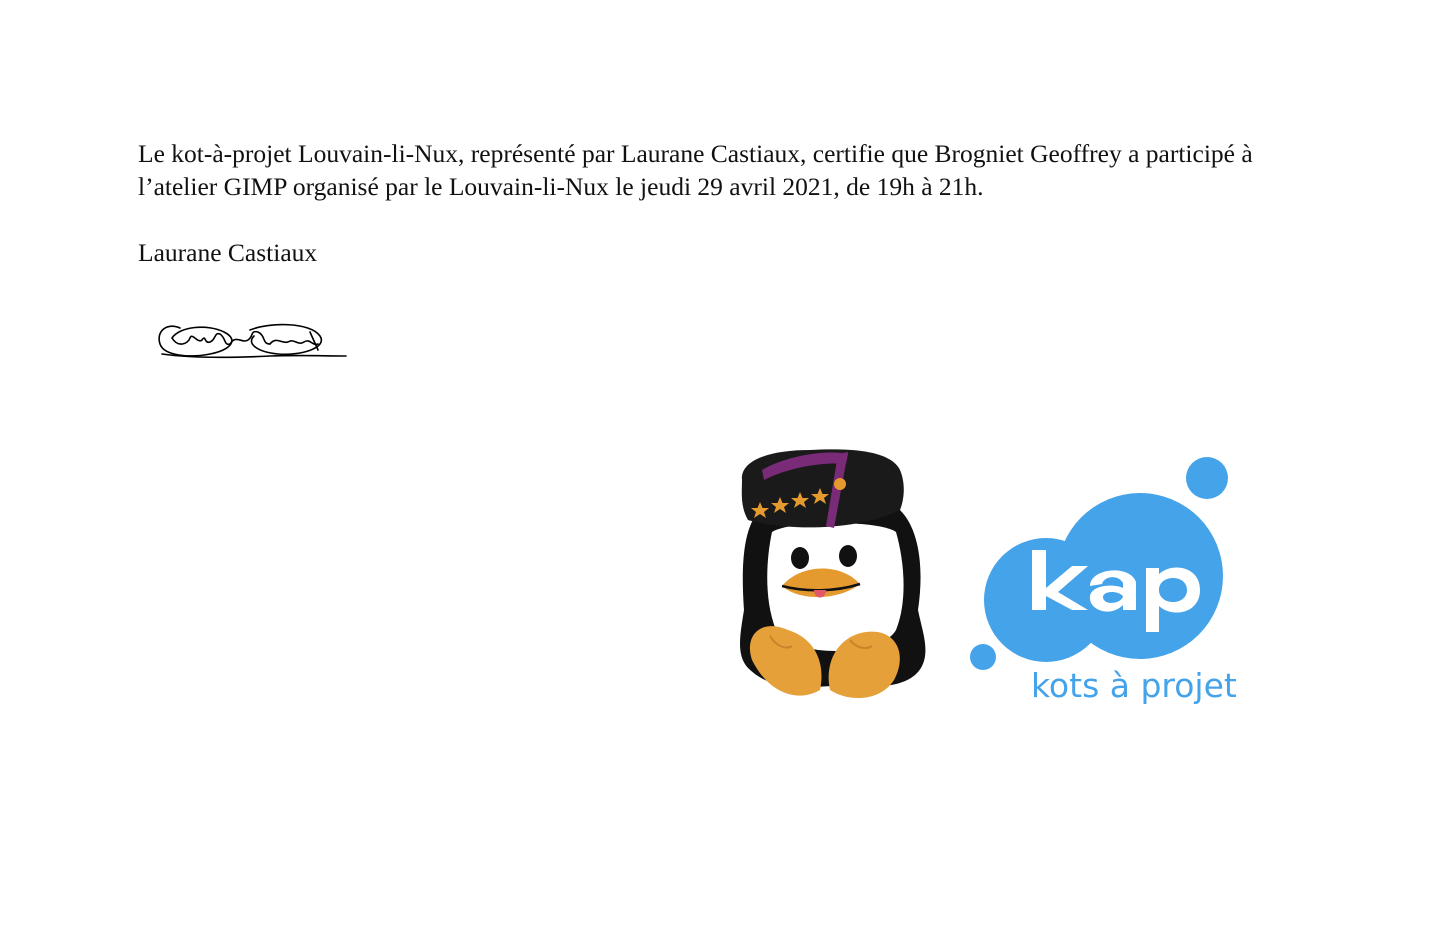  I want to click on signatory-name: Laurane Castiaux, so click(228, 252).